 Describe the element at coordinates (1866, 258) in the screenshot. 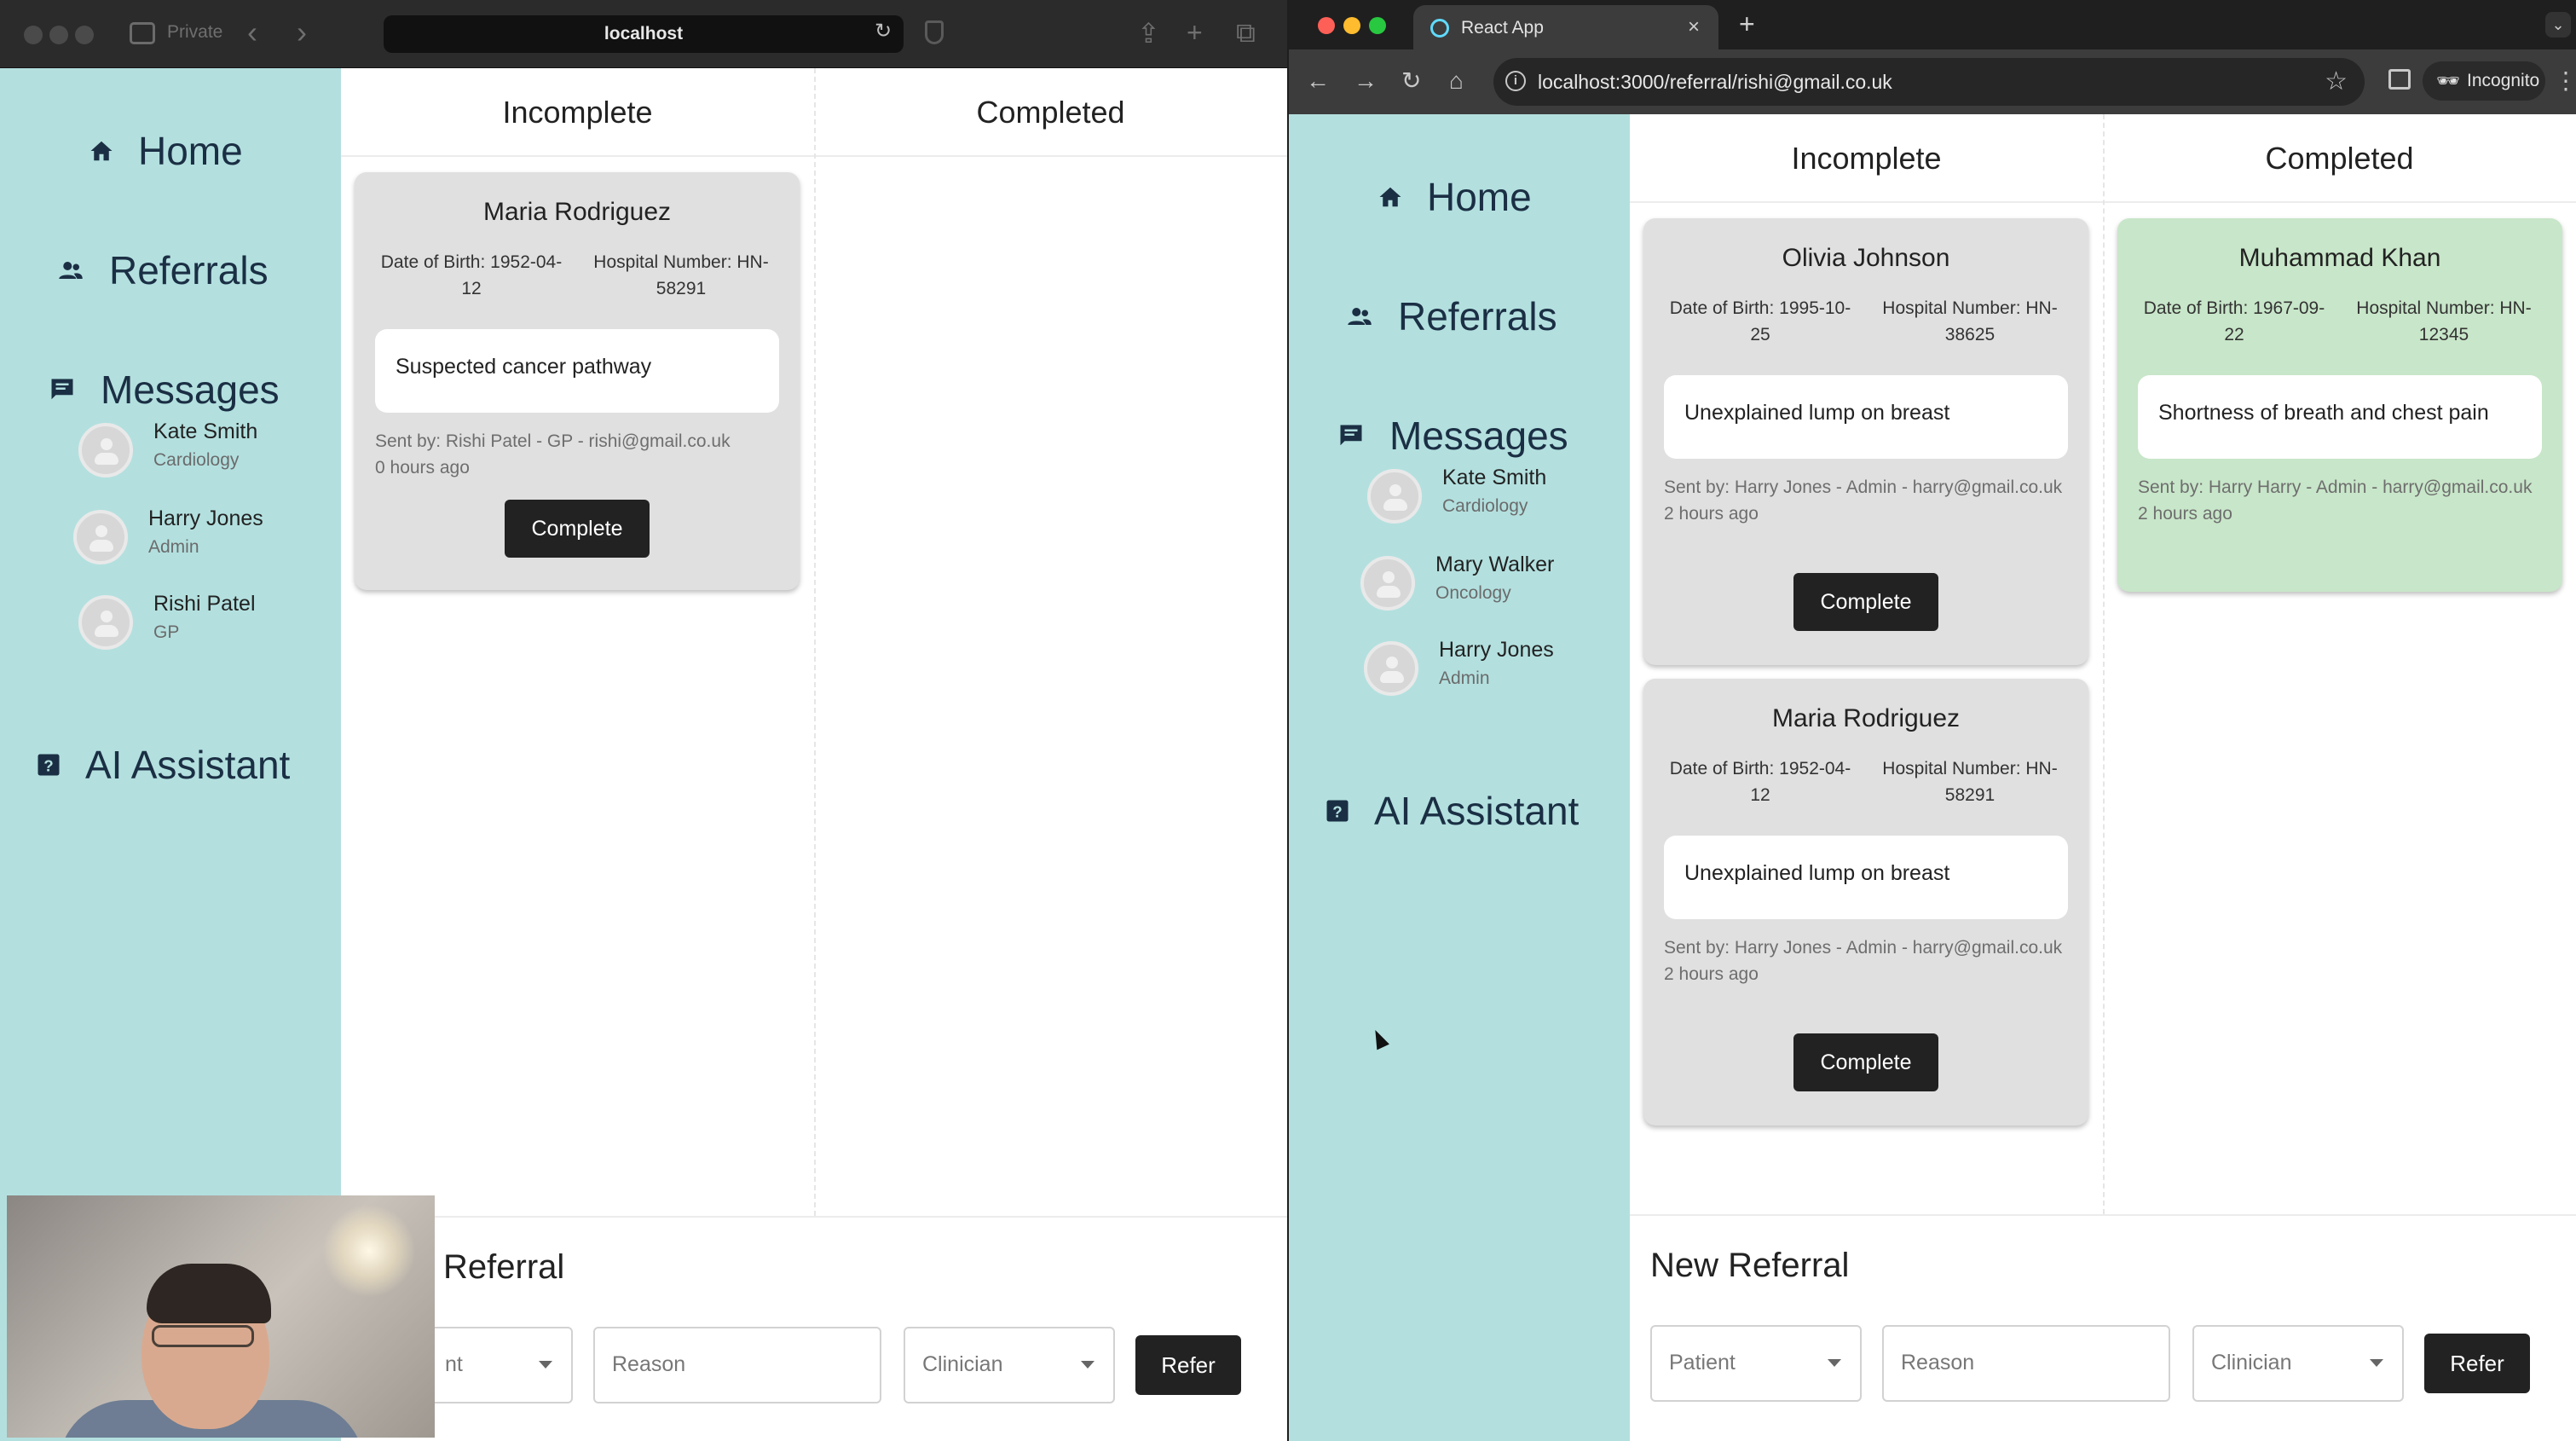

I see `patient-name: Olivia Johnson` at that location.